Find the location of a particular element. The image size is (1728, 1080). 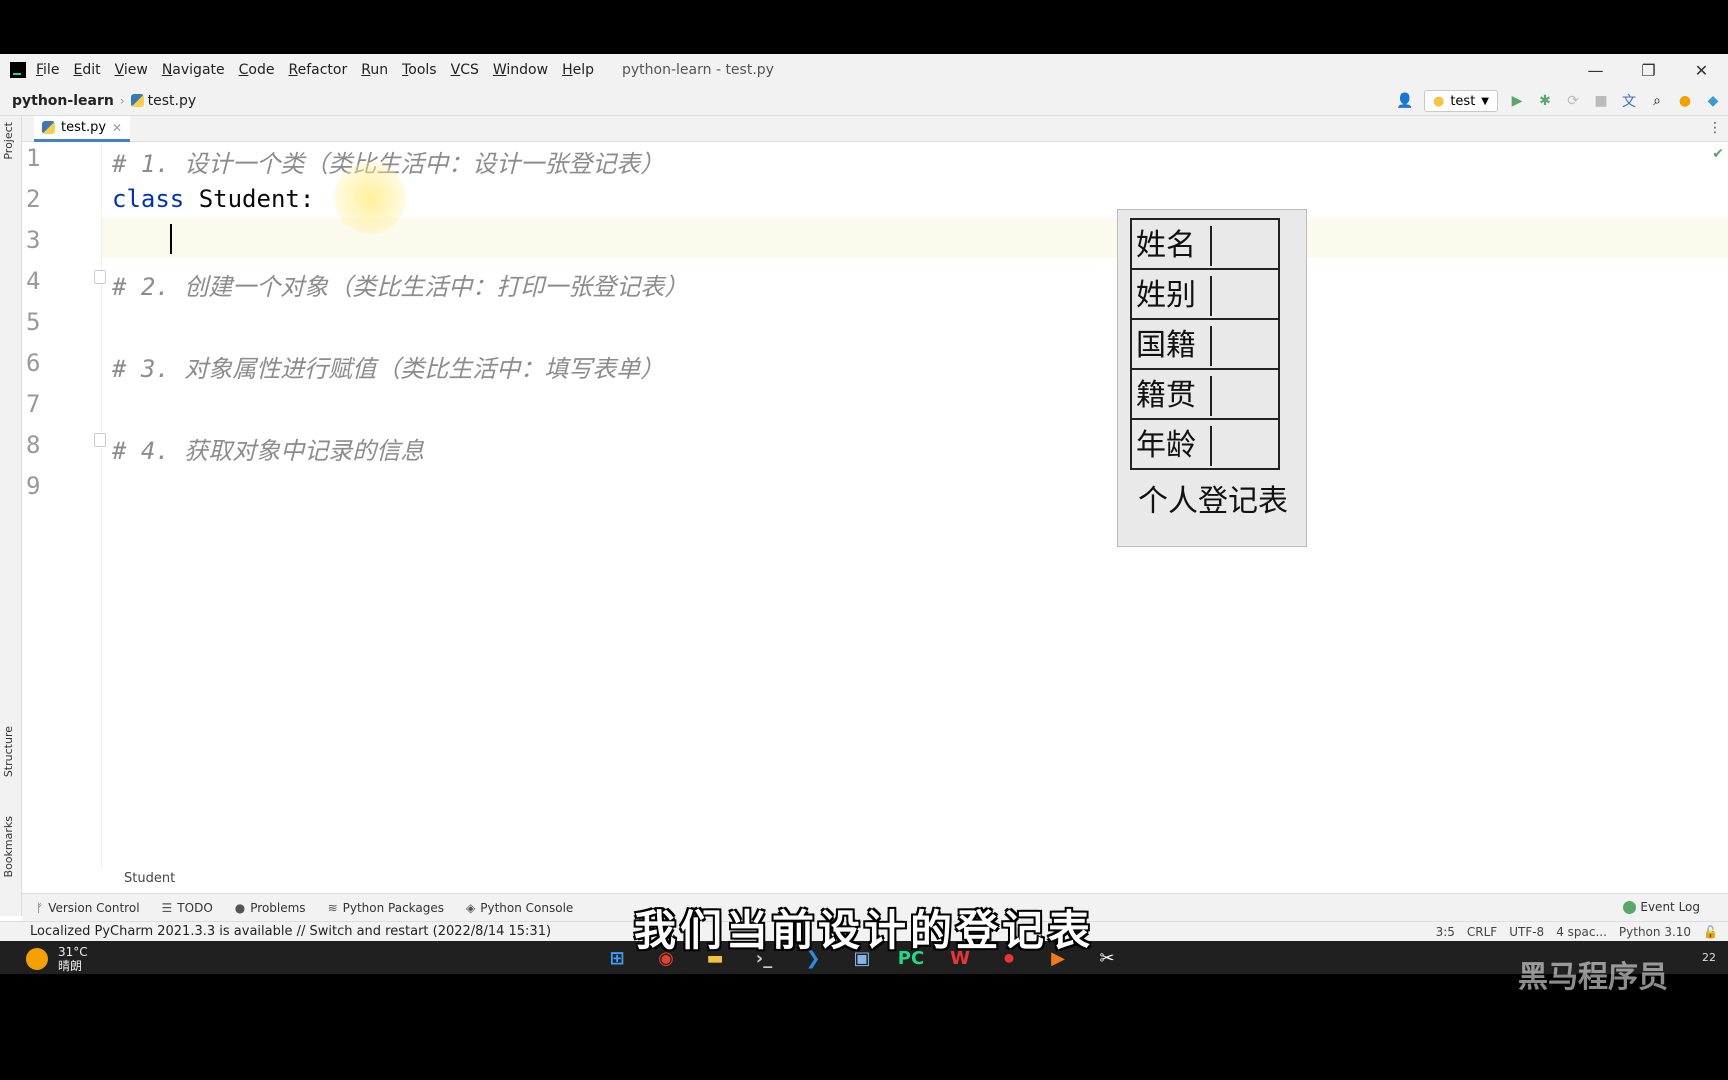

stop-icon: ■ is located at coordinates (1601, 101).